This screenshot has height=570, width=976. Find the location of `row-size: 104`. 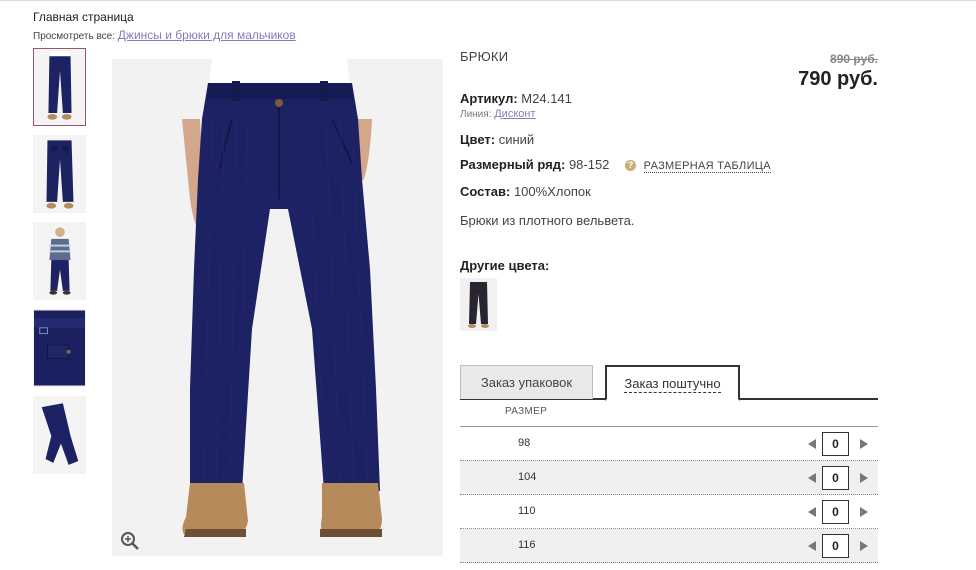

row-size: 104 is located at coordinates (527, 477).